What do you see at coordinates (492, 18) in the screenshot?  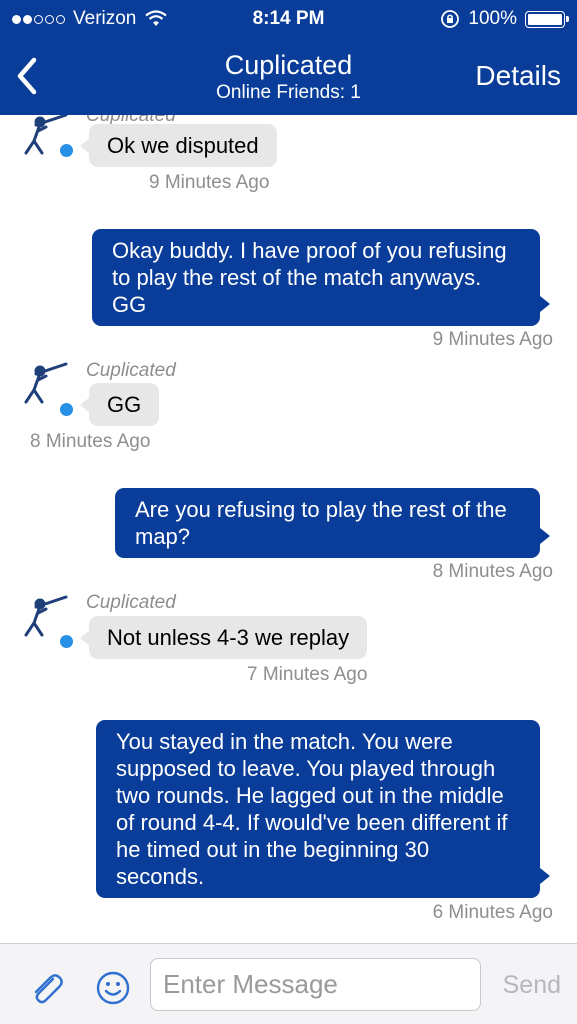 I see `battery-percent: 100%` at bounding box center [492, 18].